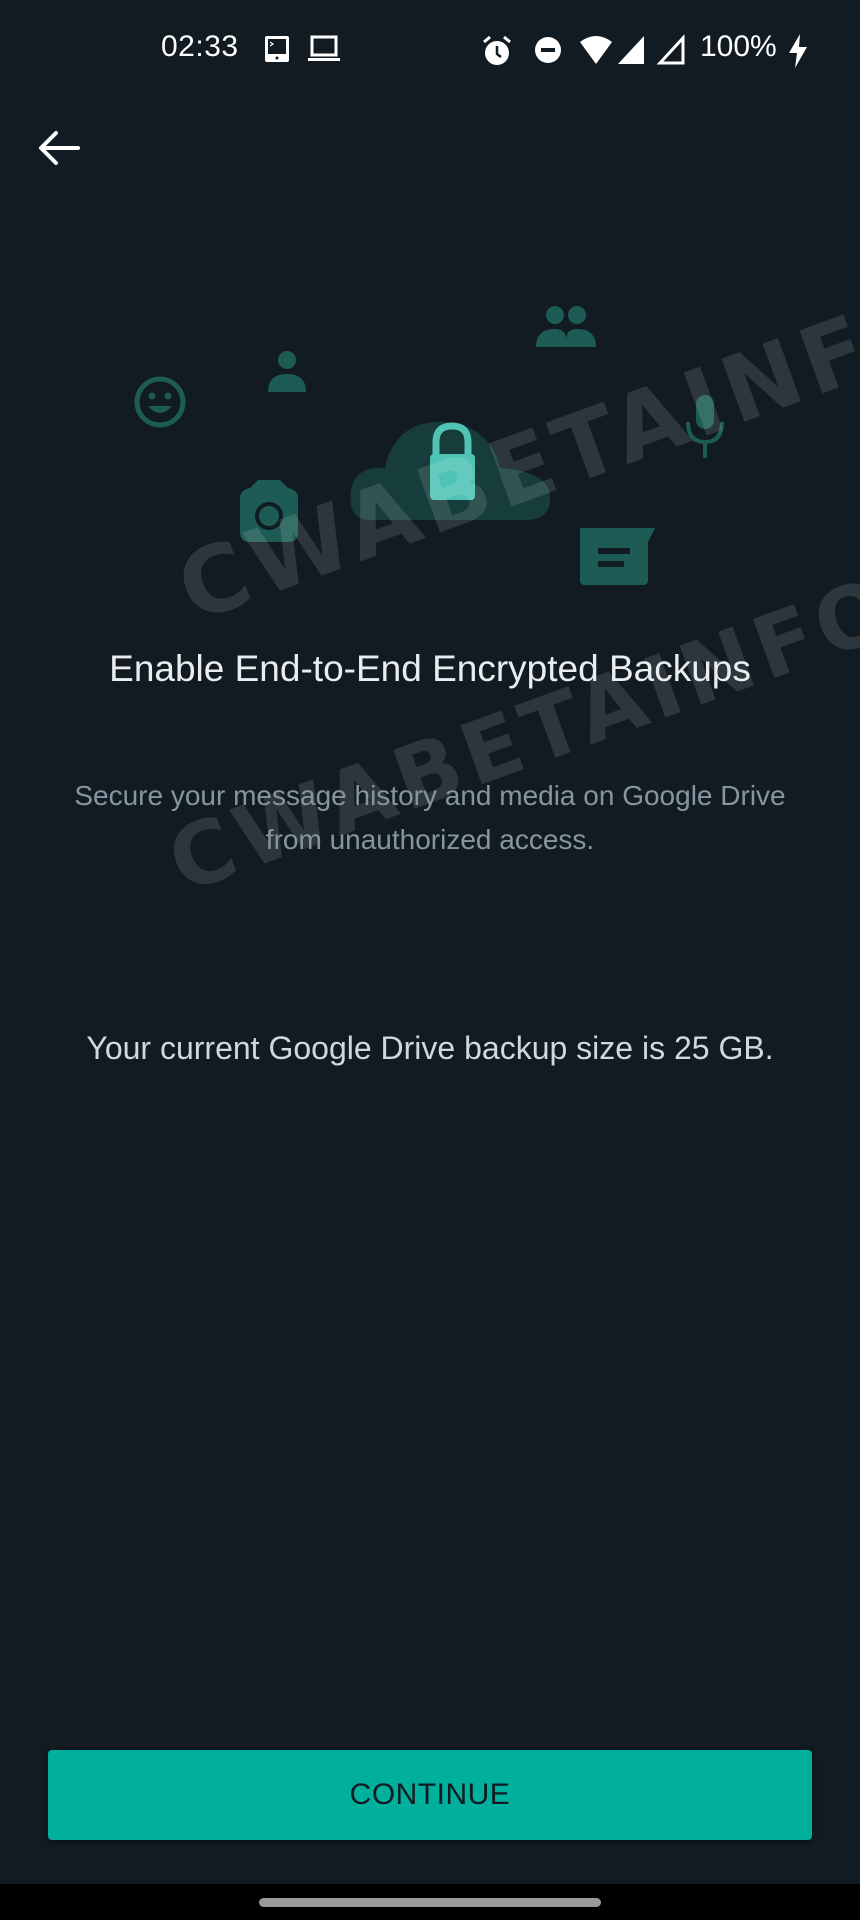 The width and height of the screenshot is (860, 1920). I want to click on battery-level: 100%, so click(738, 46).